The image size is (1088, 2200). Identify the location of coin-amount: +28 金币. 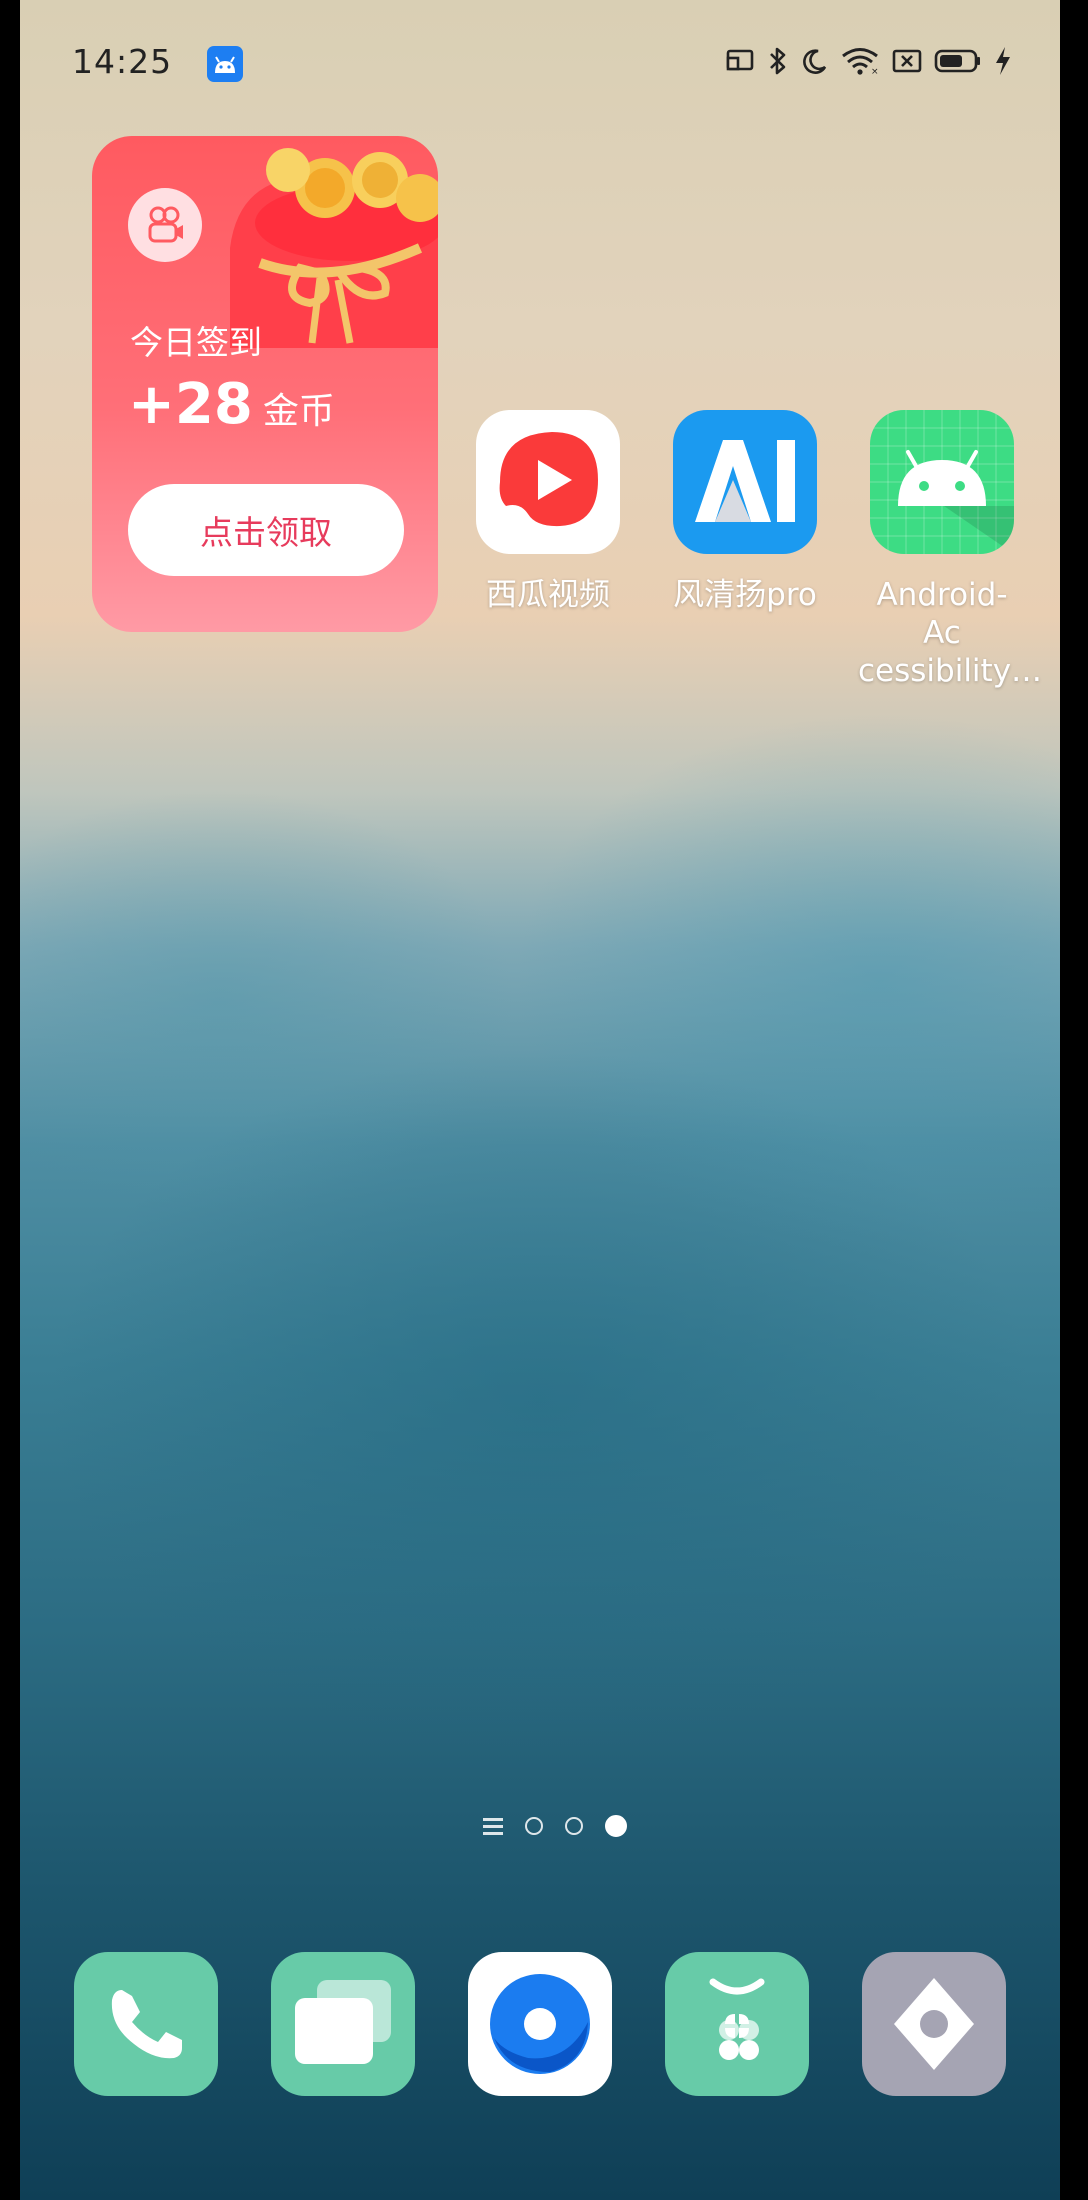
(231, 404).